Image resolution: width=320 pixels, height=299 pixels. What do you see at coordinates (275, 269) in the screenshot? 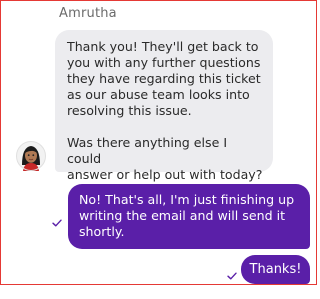
I see `user-message-bubble: Thanks!` at bounding box center [275, 269].